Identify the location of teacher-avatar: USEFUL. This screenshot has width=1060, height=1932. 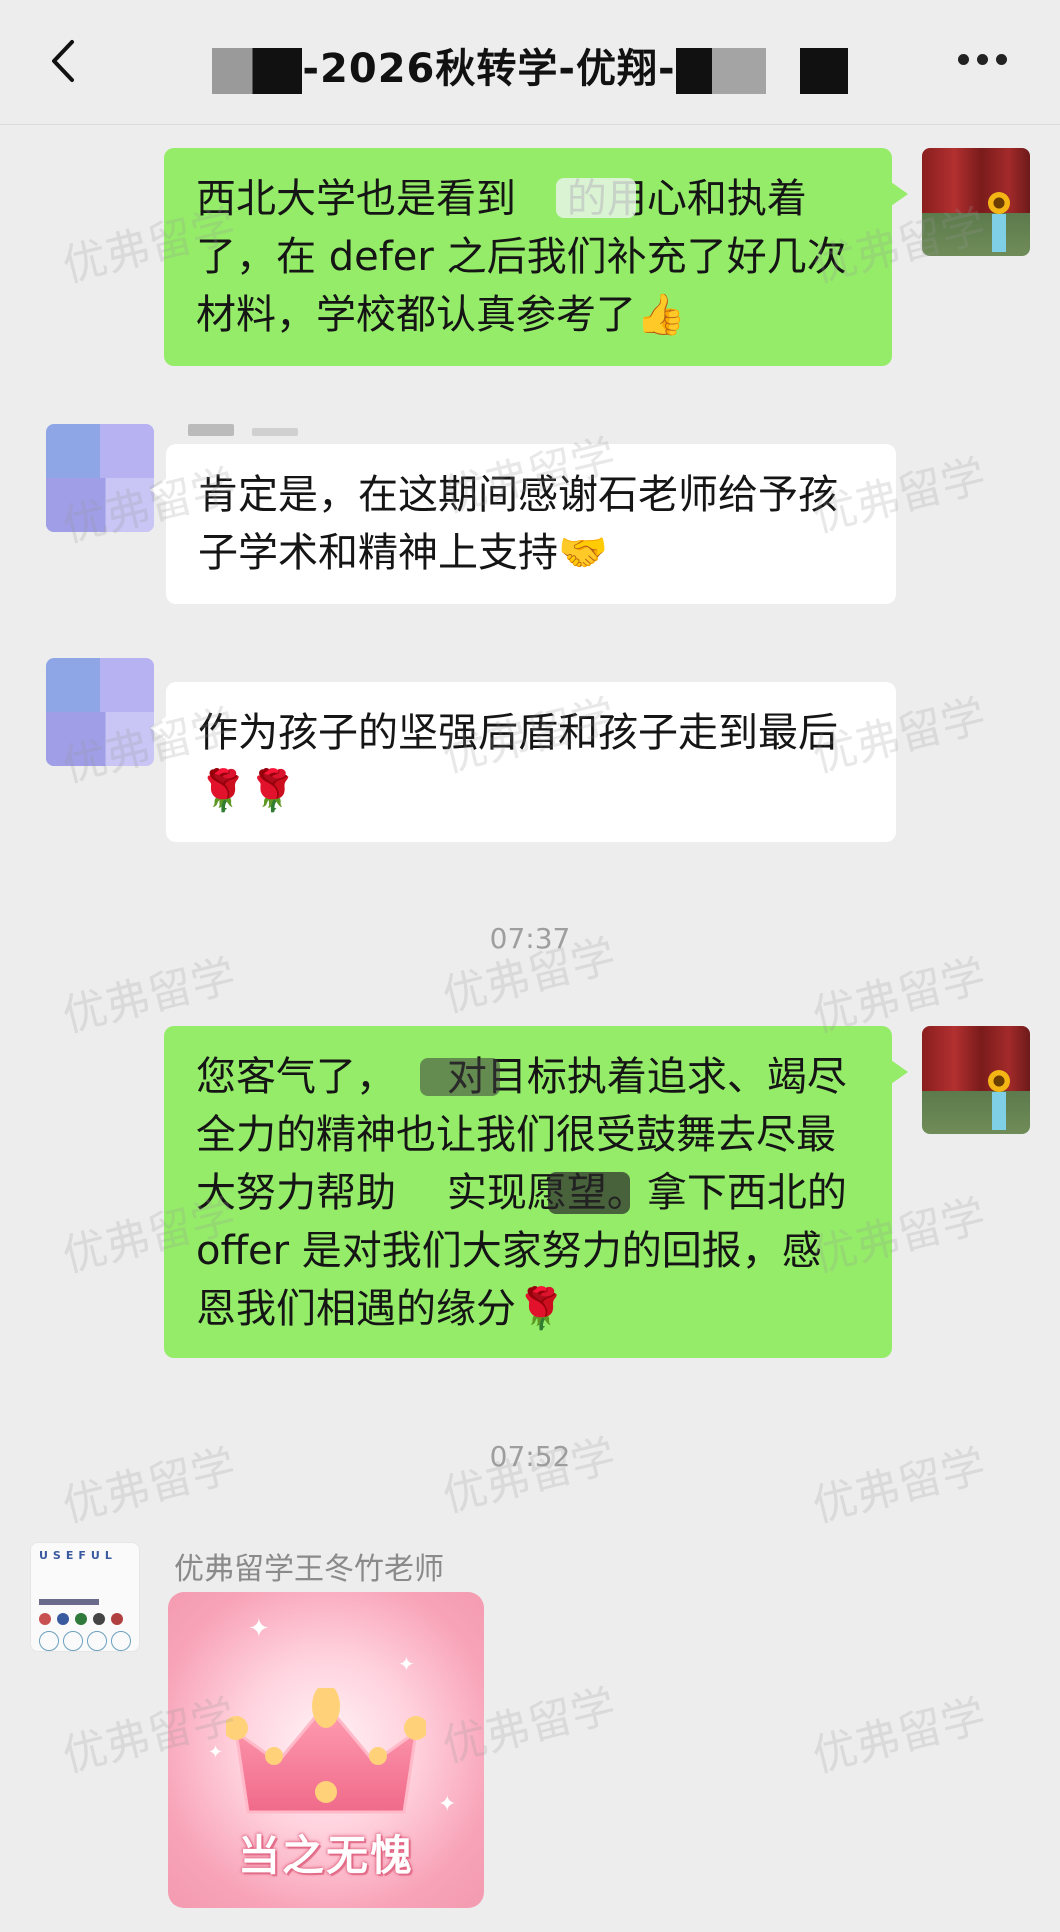
(85, 1597).